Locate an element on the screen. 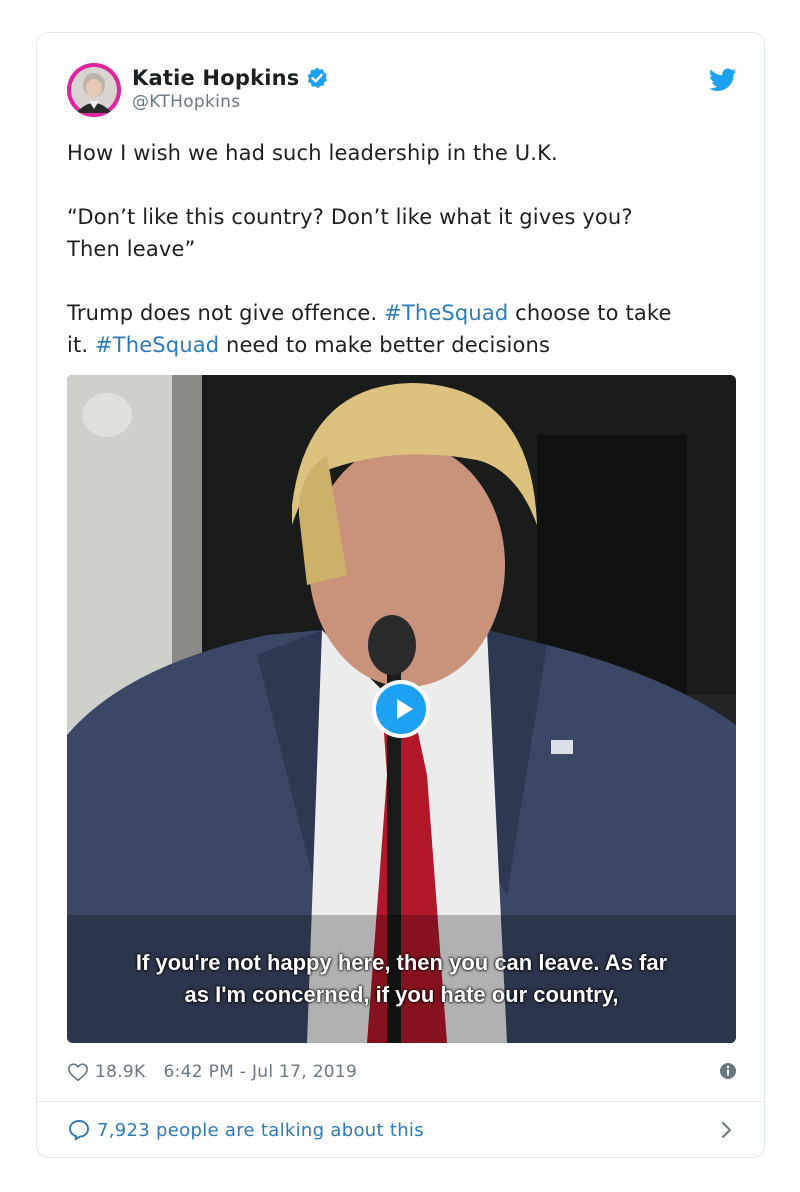  info-icon is located at coordinates (728, 1071).